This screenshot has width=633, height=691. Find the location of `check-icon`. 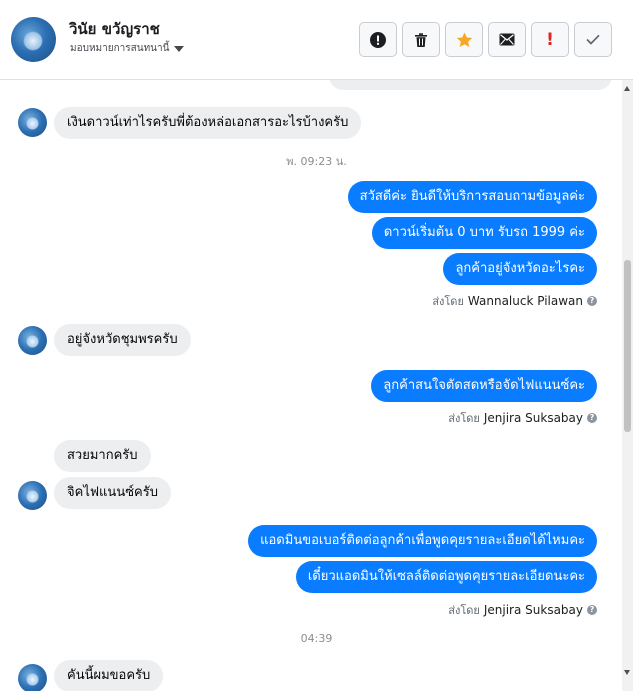

check-icon is located at coordinates (593, 39).